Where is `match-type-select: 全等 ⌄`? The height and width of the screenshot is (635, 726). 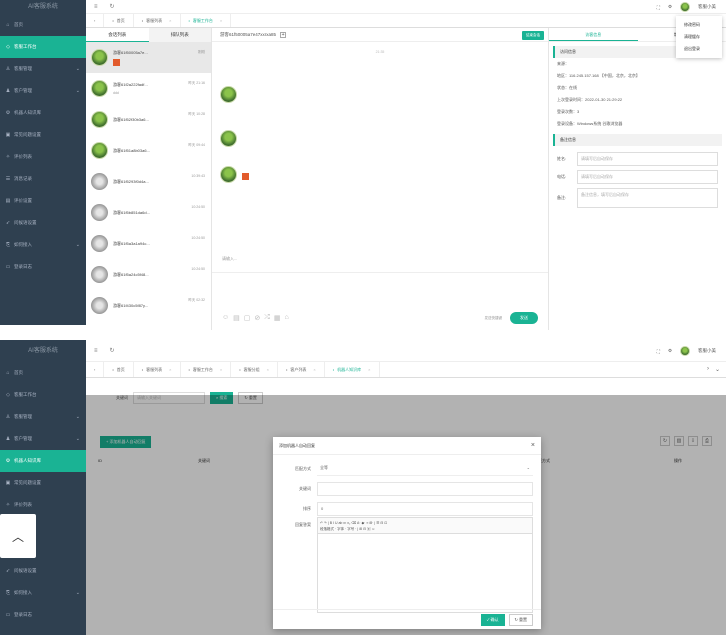 match-type-select: 全等 ⌄ is located at coordinates (425, 469).